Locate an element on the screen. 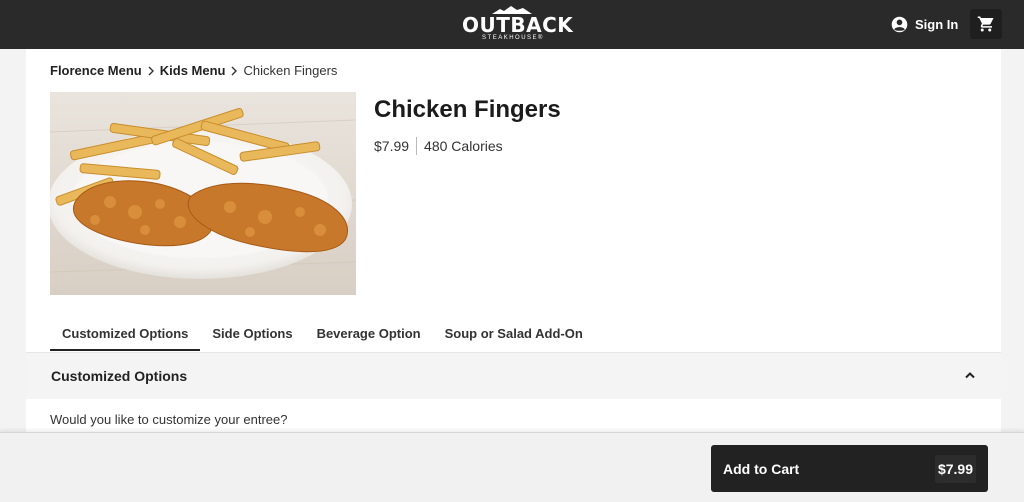  top-header: OUTBACK STEAKHOUSE® Sign In is located at coordinates (512, 24).